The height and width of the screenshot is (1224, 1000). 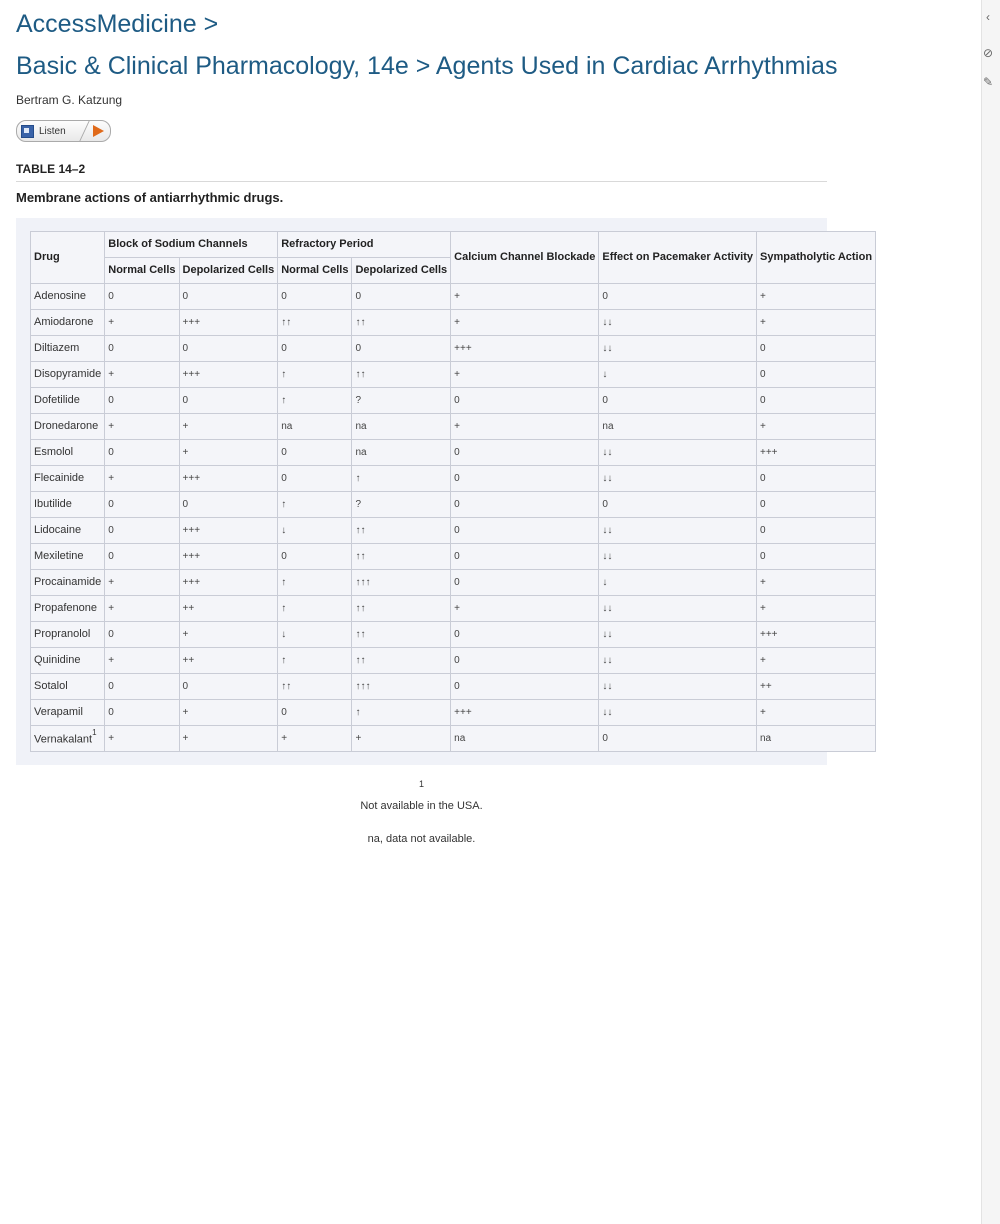 What do you see at coordinates (67, 478) in the screenshot?
I see `drug-name-cell: Flecainide` at bounding box center [67, 478].